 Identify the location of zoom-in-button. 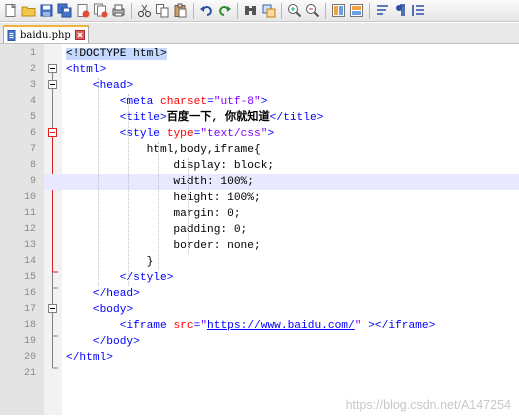
(294, 10).